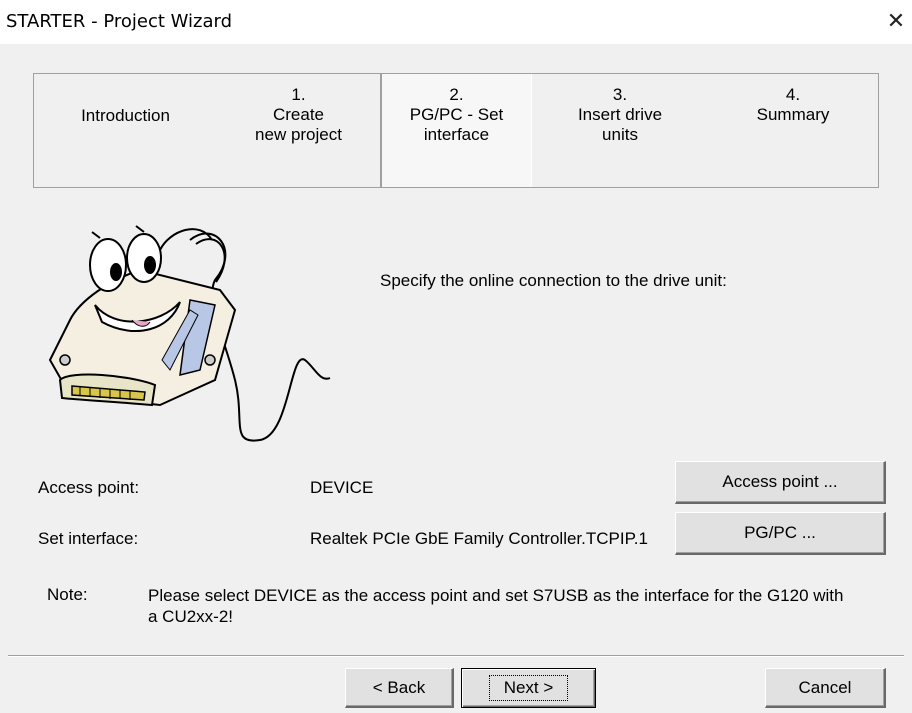 The height and width of the screenshot is (713, 912). What do you see at coordinates (896, 22) in the screenshot?
I see `close-icon: ✕` at bounding box center [896, 22].